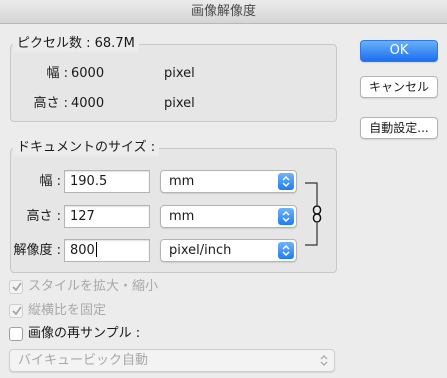 The image size is (447, 378). What do you see at coordinates (16, 287) in the screenshot?
I see `scale-styles-checkbox` at bounding box center [16, 287].